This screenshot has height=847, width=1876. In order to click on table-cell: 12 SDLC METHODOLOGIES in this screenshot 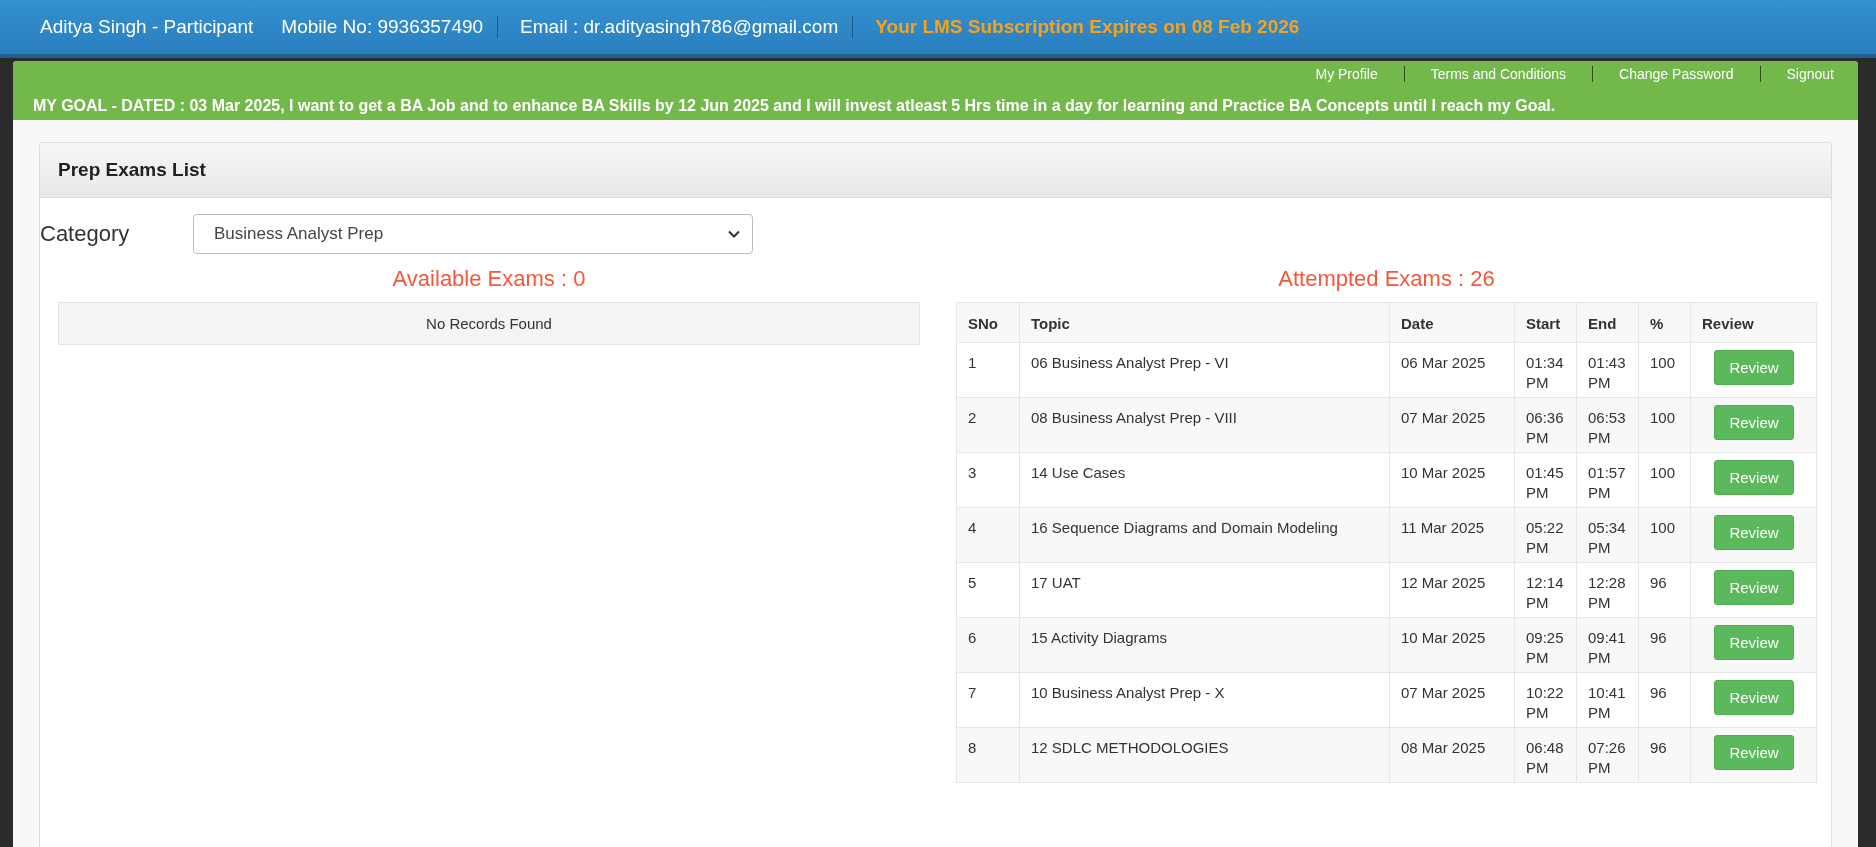, I will do `click(1204, 755)`.